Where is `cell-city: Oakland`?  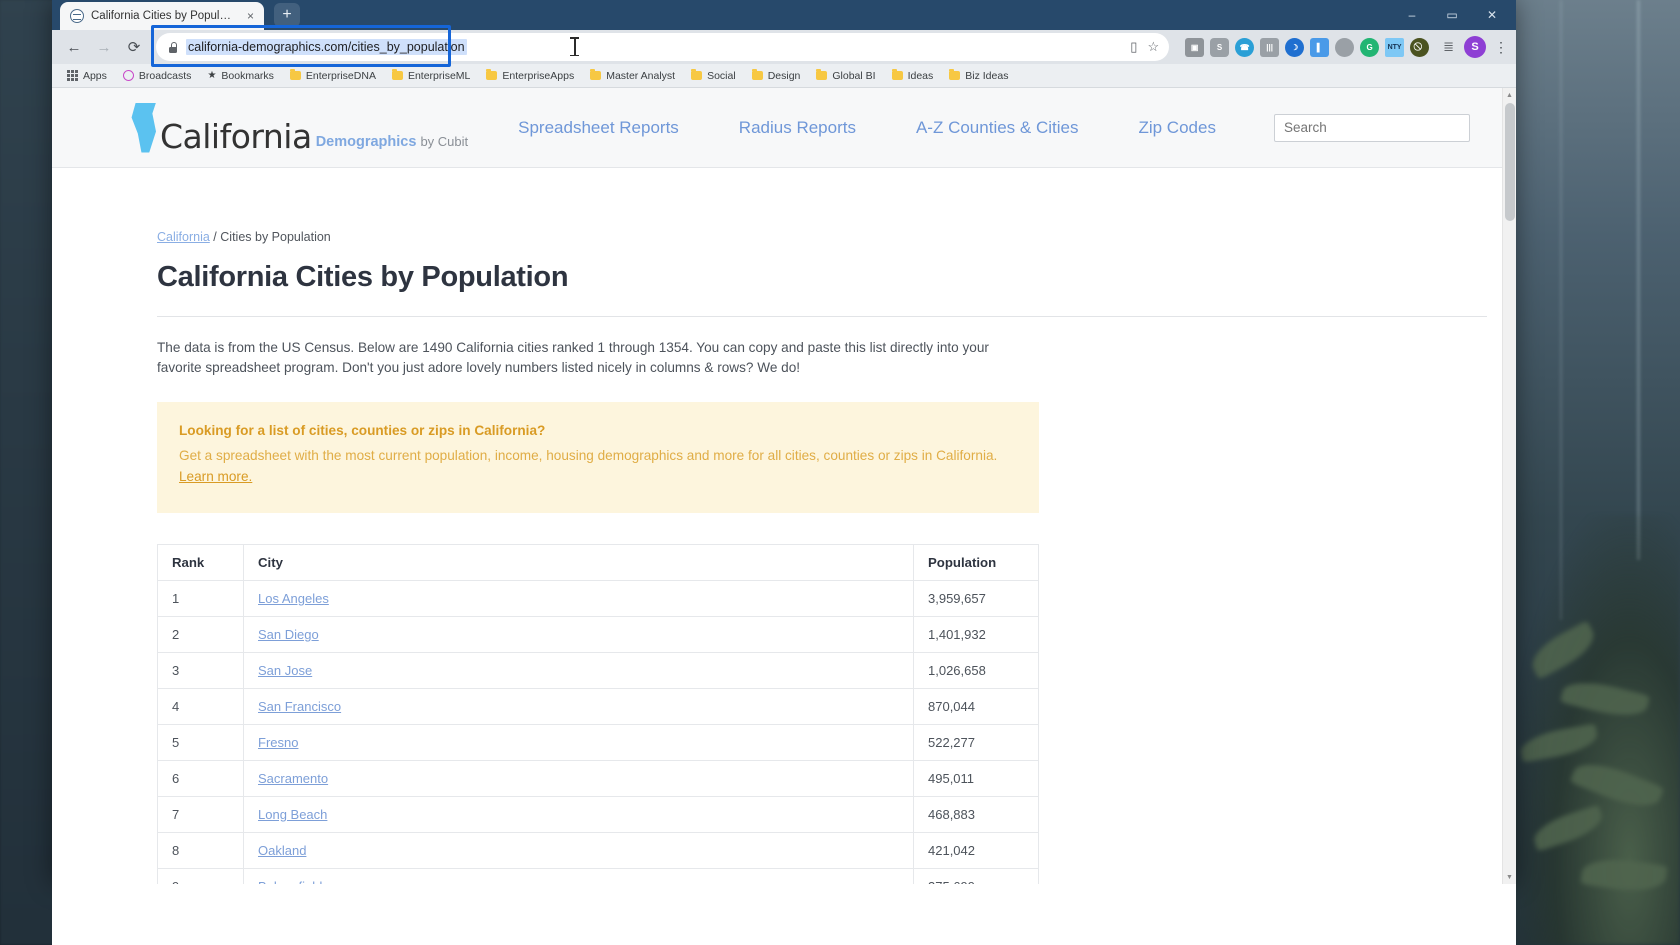
cell-city: Oakland is located at coordinates (578, 850).